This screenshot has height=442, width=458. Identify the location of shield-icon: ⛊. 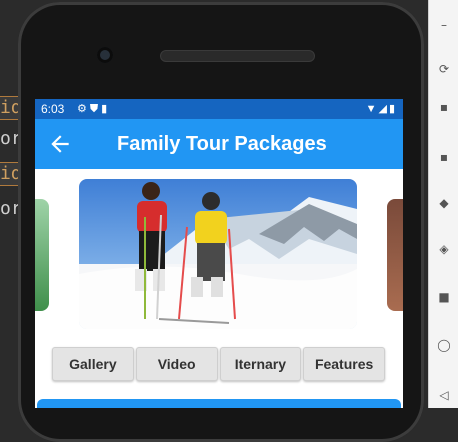
(95, 109).